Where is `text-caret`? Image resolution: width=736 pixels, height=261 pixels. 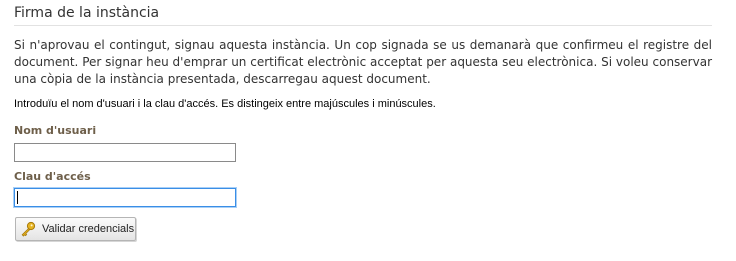
text-caret is located at coordinates (17, 197).